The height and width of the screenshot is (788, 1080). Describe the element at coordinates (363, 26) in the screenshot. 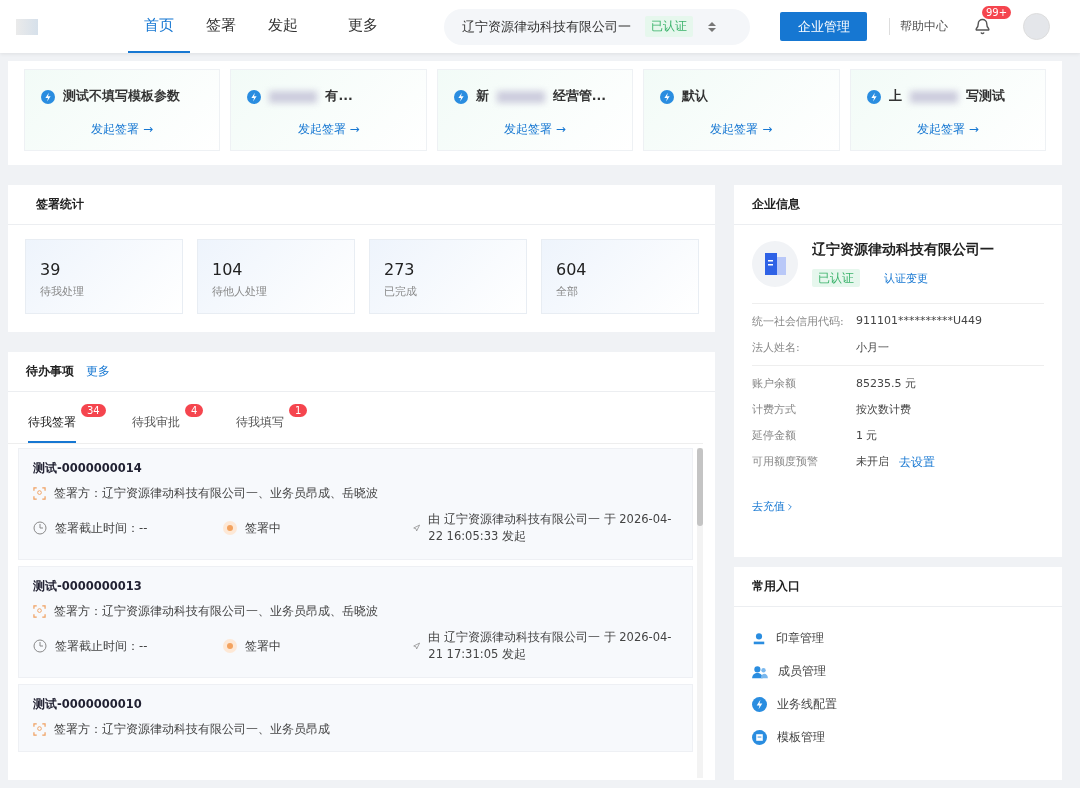

I see `nav-tab: 更多` at that location.